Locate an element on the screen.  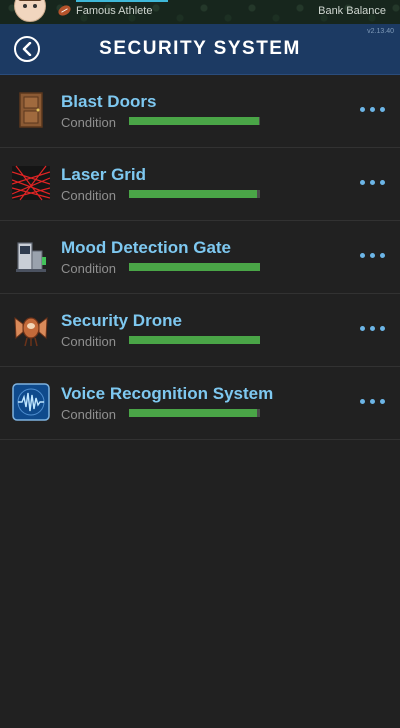
level-progress-bar is located at coordinates (122, 1).